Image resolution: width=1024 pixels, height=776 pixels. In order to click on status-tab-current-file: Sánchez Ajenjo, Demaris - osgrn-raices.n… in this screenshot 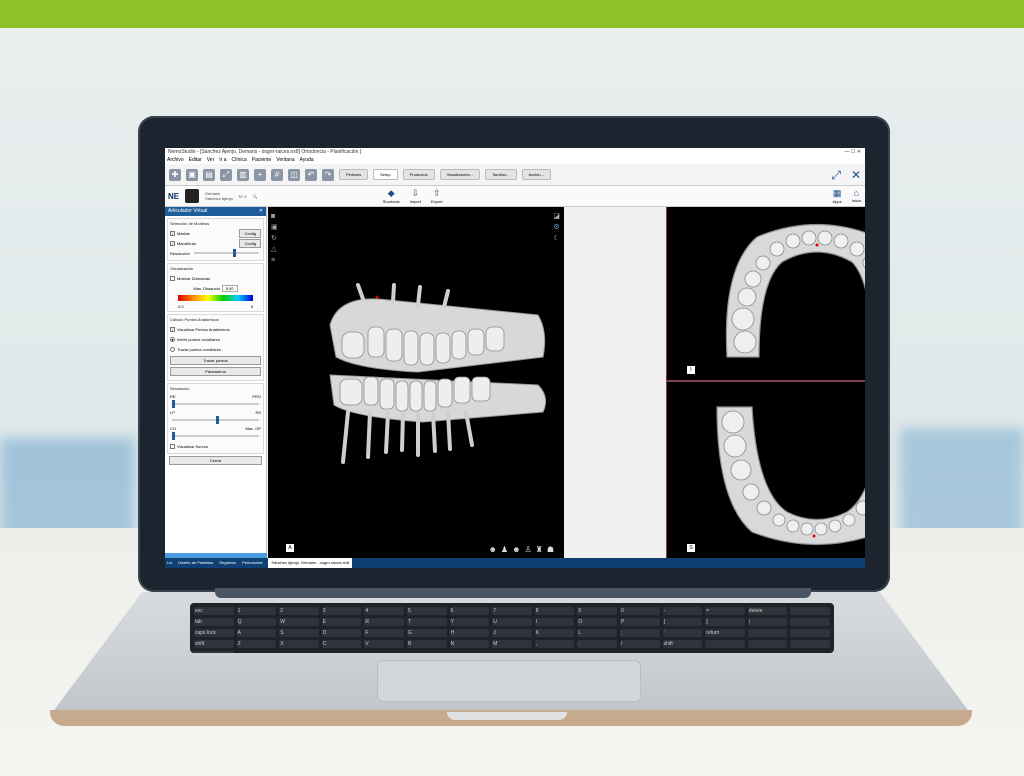, I will do `click(310, 563)`.